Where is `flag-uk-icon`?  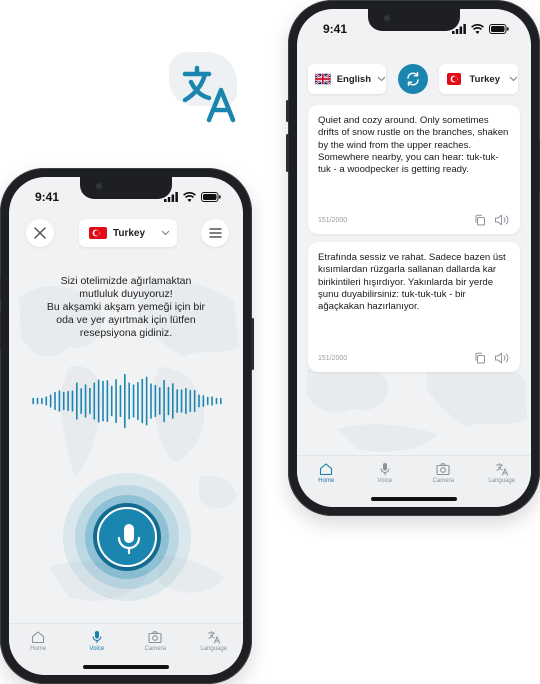 flag-uk-icon is located at coordinates (323, 79).